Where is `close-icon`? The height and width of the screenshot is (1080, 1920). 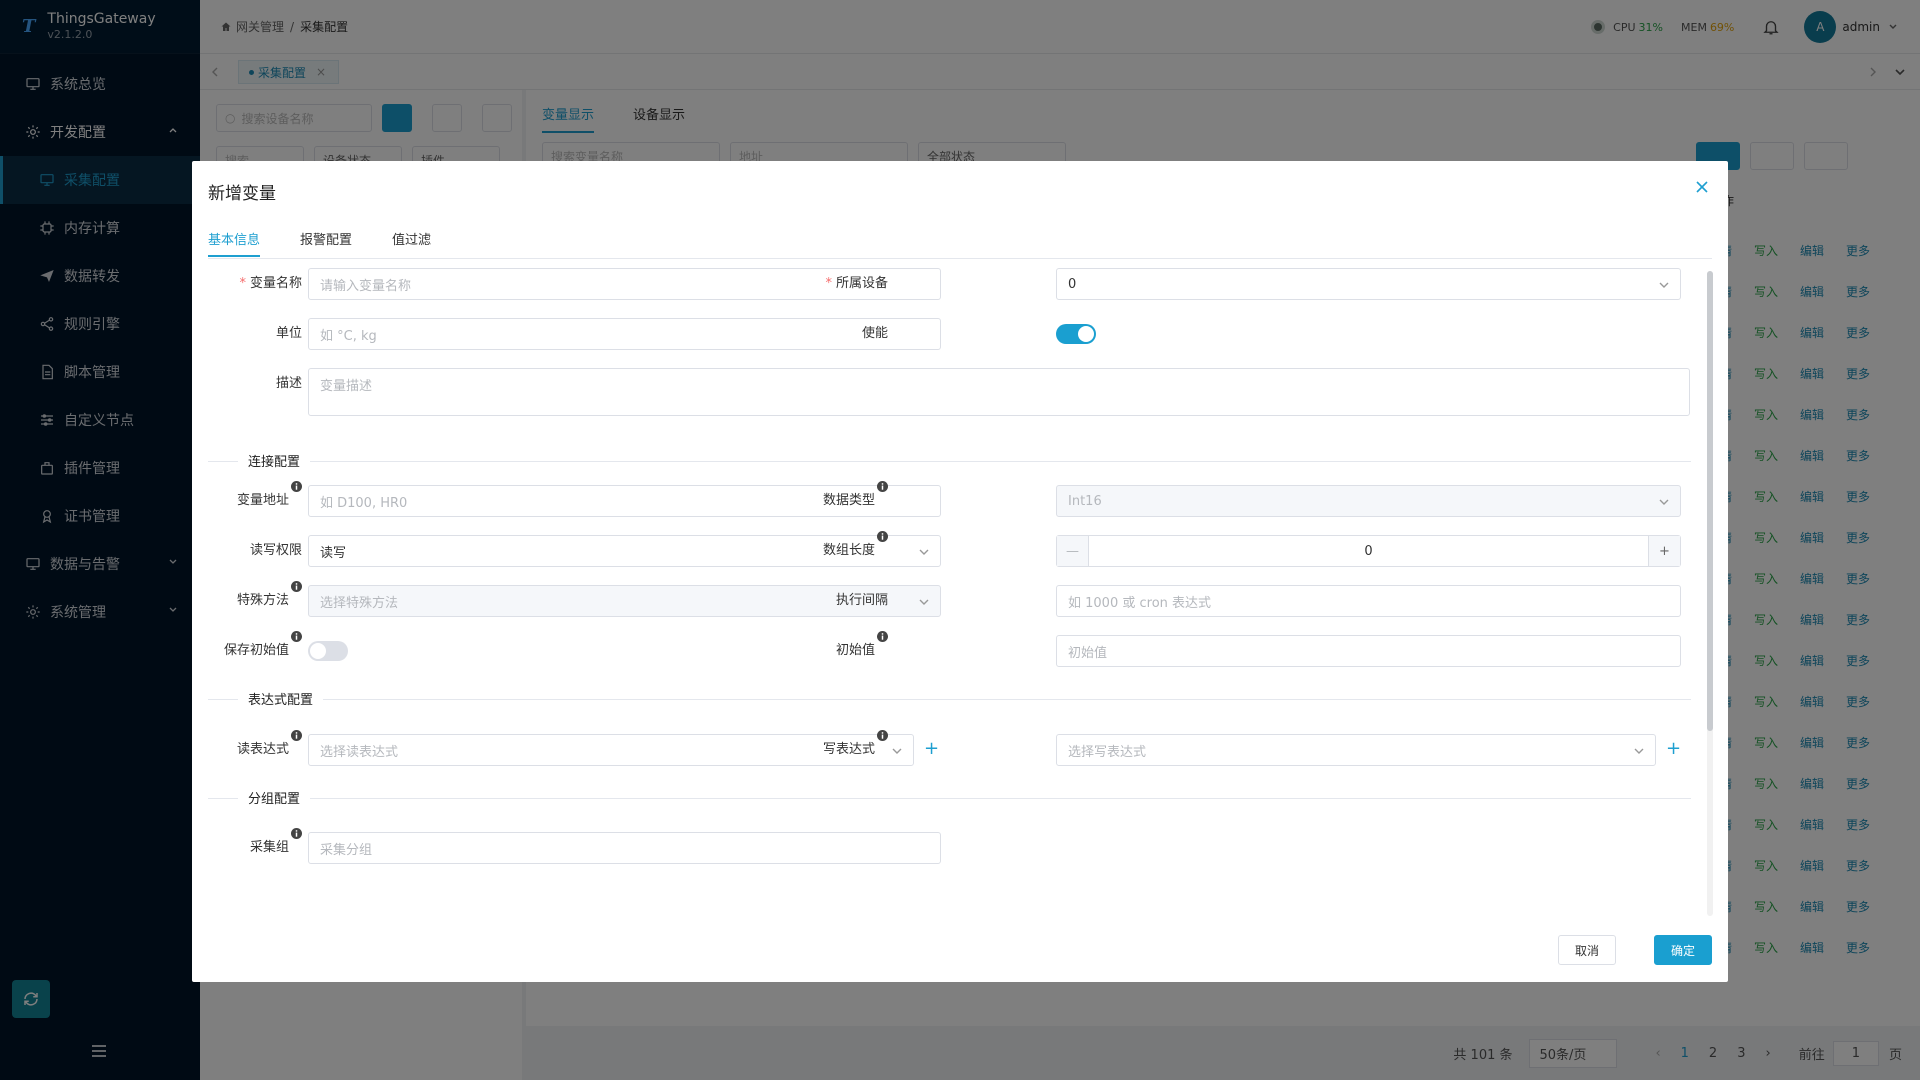
close-icon is located at coordinates (1702, 187).